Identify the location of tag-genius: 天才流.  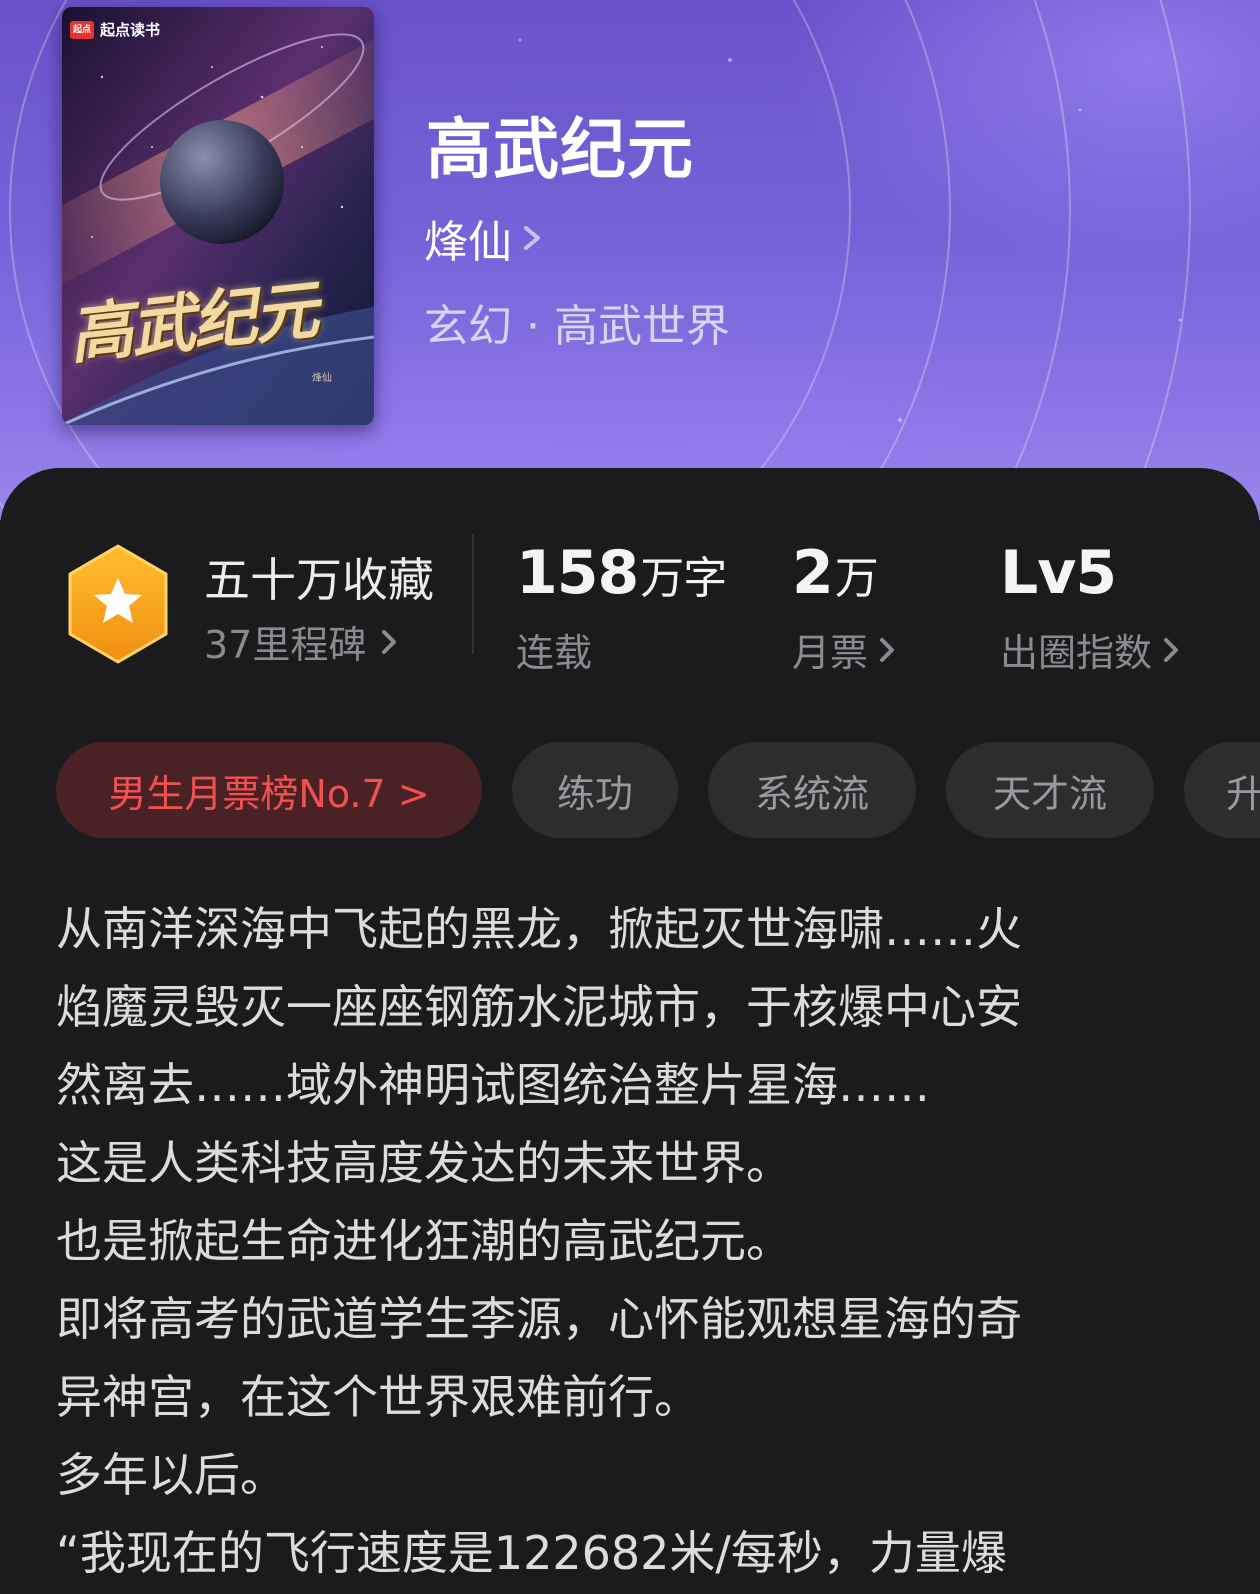
(1050, 790).